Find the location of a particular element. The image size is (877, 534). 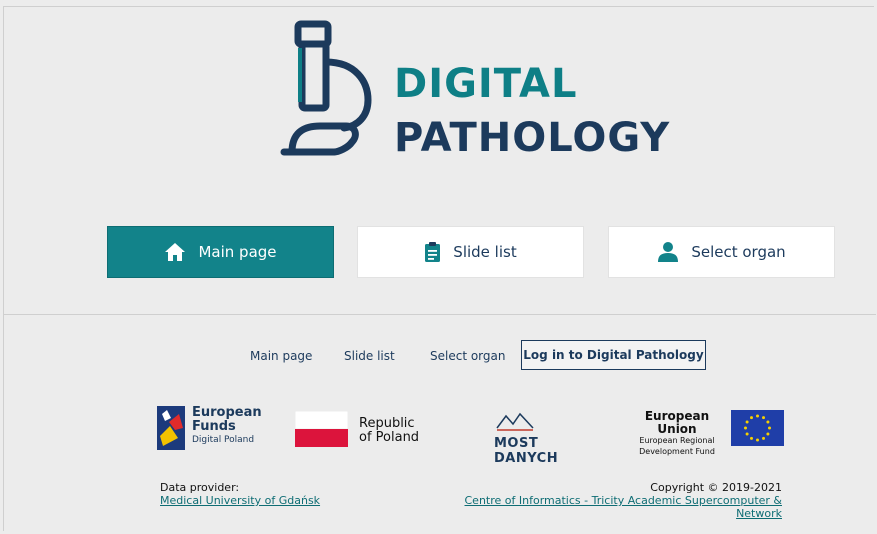

eu-subtitle-line1: European Regional is located at coordinates (677, 441).